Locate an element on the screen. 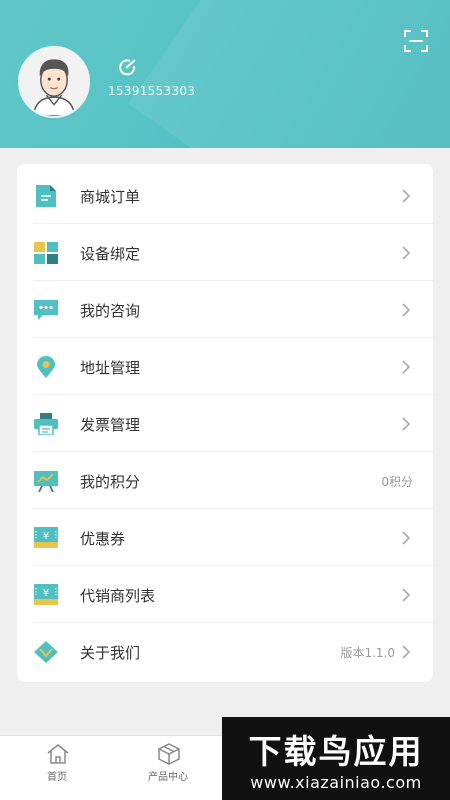  menu-item-label: 优惠券 is located at coordinates (103, 539).